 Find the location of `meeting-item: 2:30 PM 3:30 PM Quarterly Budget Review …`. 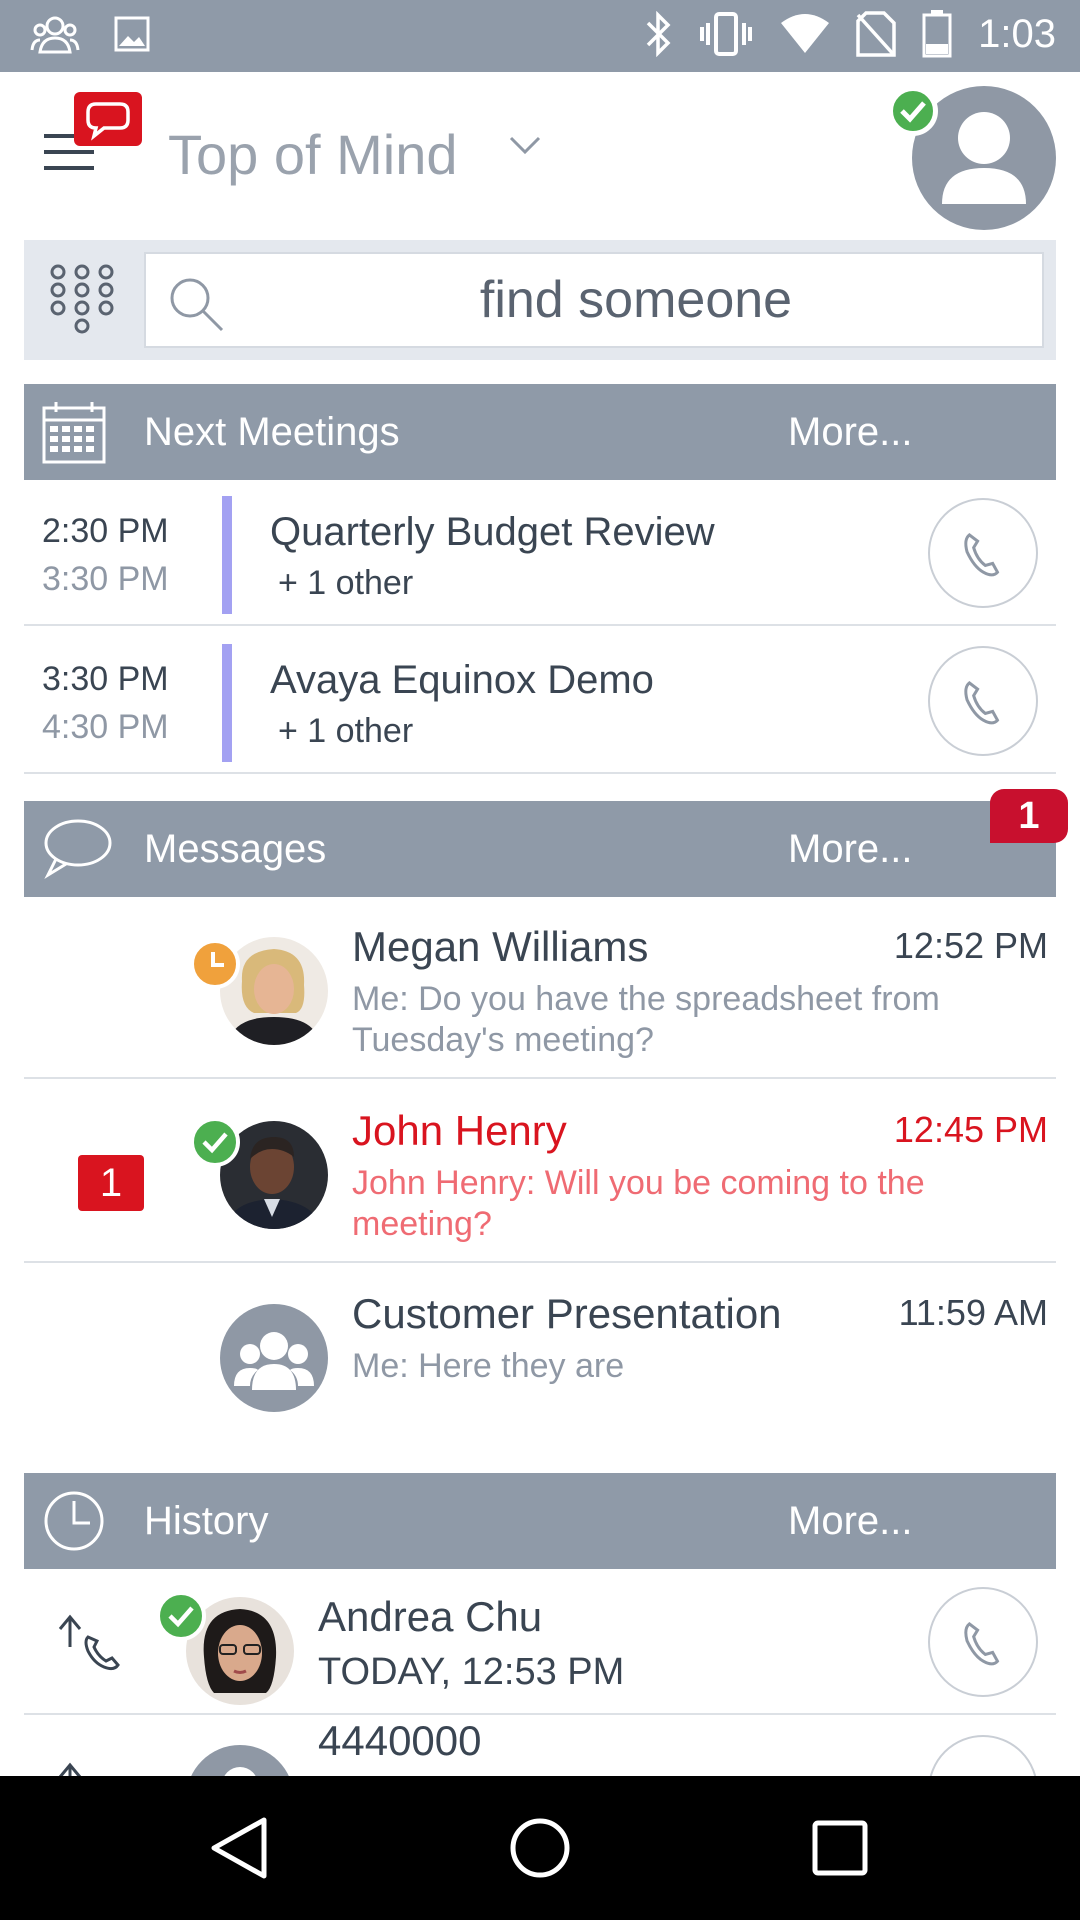

meeting-item: 2:30 PM 3:30 PM Quarterly Budget Review … is located at coordinates (540, 553).